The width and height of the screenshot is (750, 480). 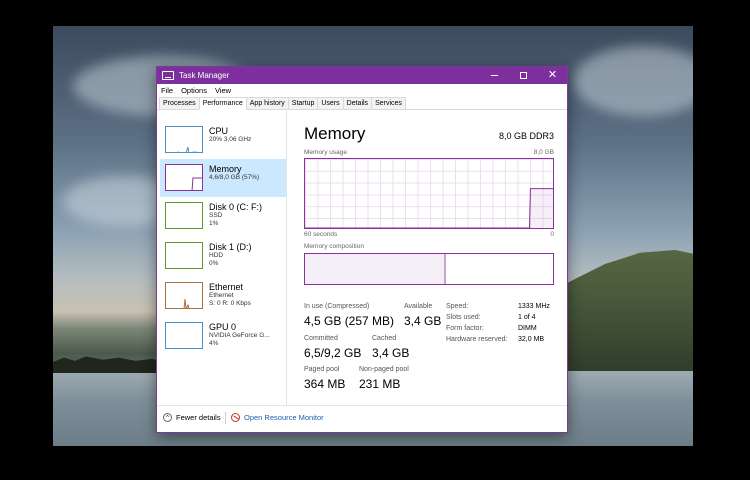 What do you see at coordinates (168, 75) in the screenshot?
I see `task-manager-icon` at bounding box center [168, 75].